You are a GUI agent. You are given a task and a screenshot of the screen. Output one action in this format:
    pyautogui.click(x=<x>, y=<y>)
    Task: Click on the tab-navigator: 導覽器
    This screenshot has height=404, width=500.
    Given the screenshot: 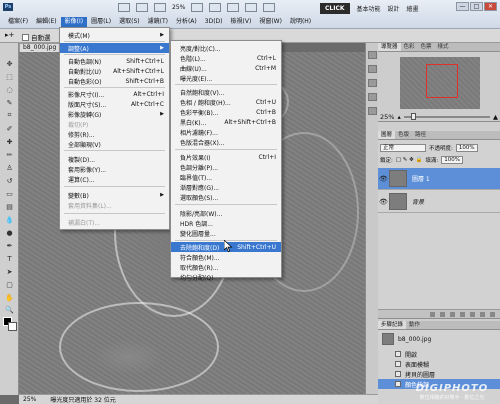 What is the action you would take?
    pyautogui.click(x=389, y=47)
    